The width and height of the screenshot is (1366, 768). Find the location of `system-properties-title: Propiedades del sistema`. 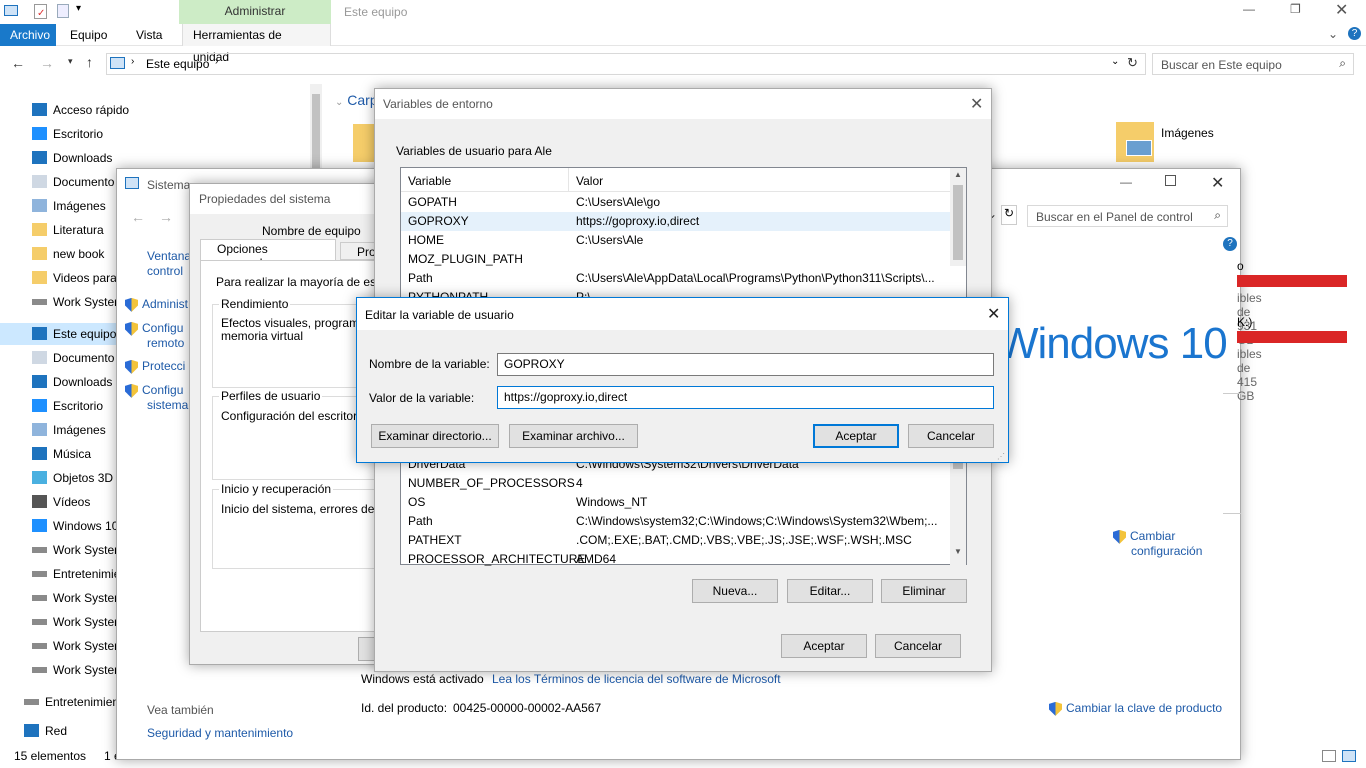

system-properties-title: Propiedades del sistema is located at coordinates (265, 199).